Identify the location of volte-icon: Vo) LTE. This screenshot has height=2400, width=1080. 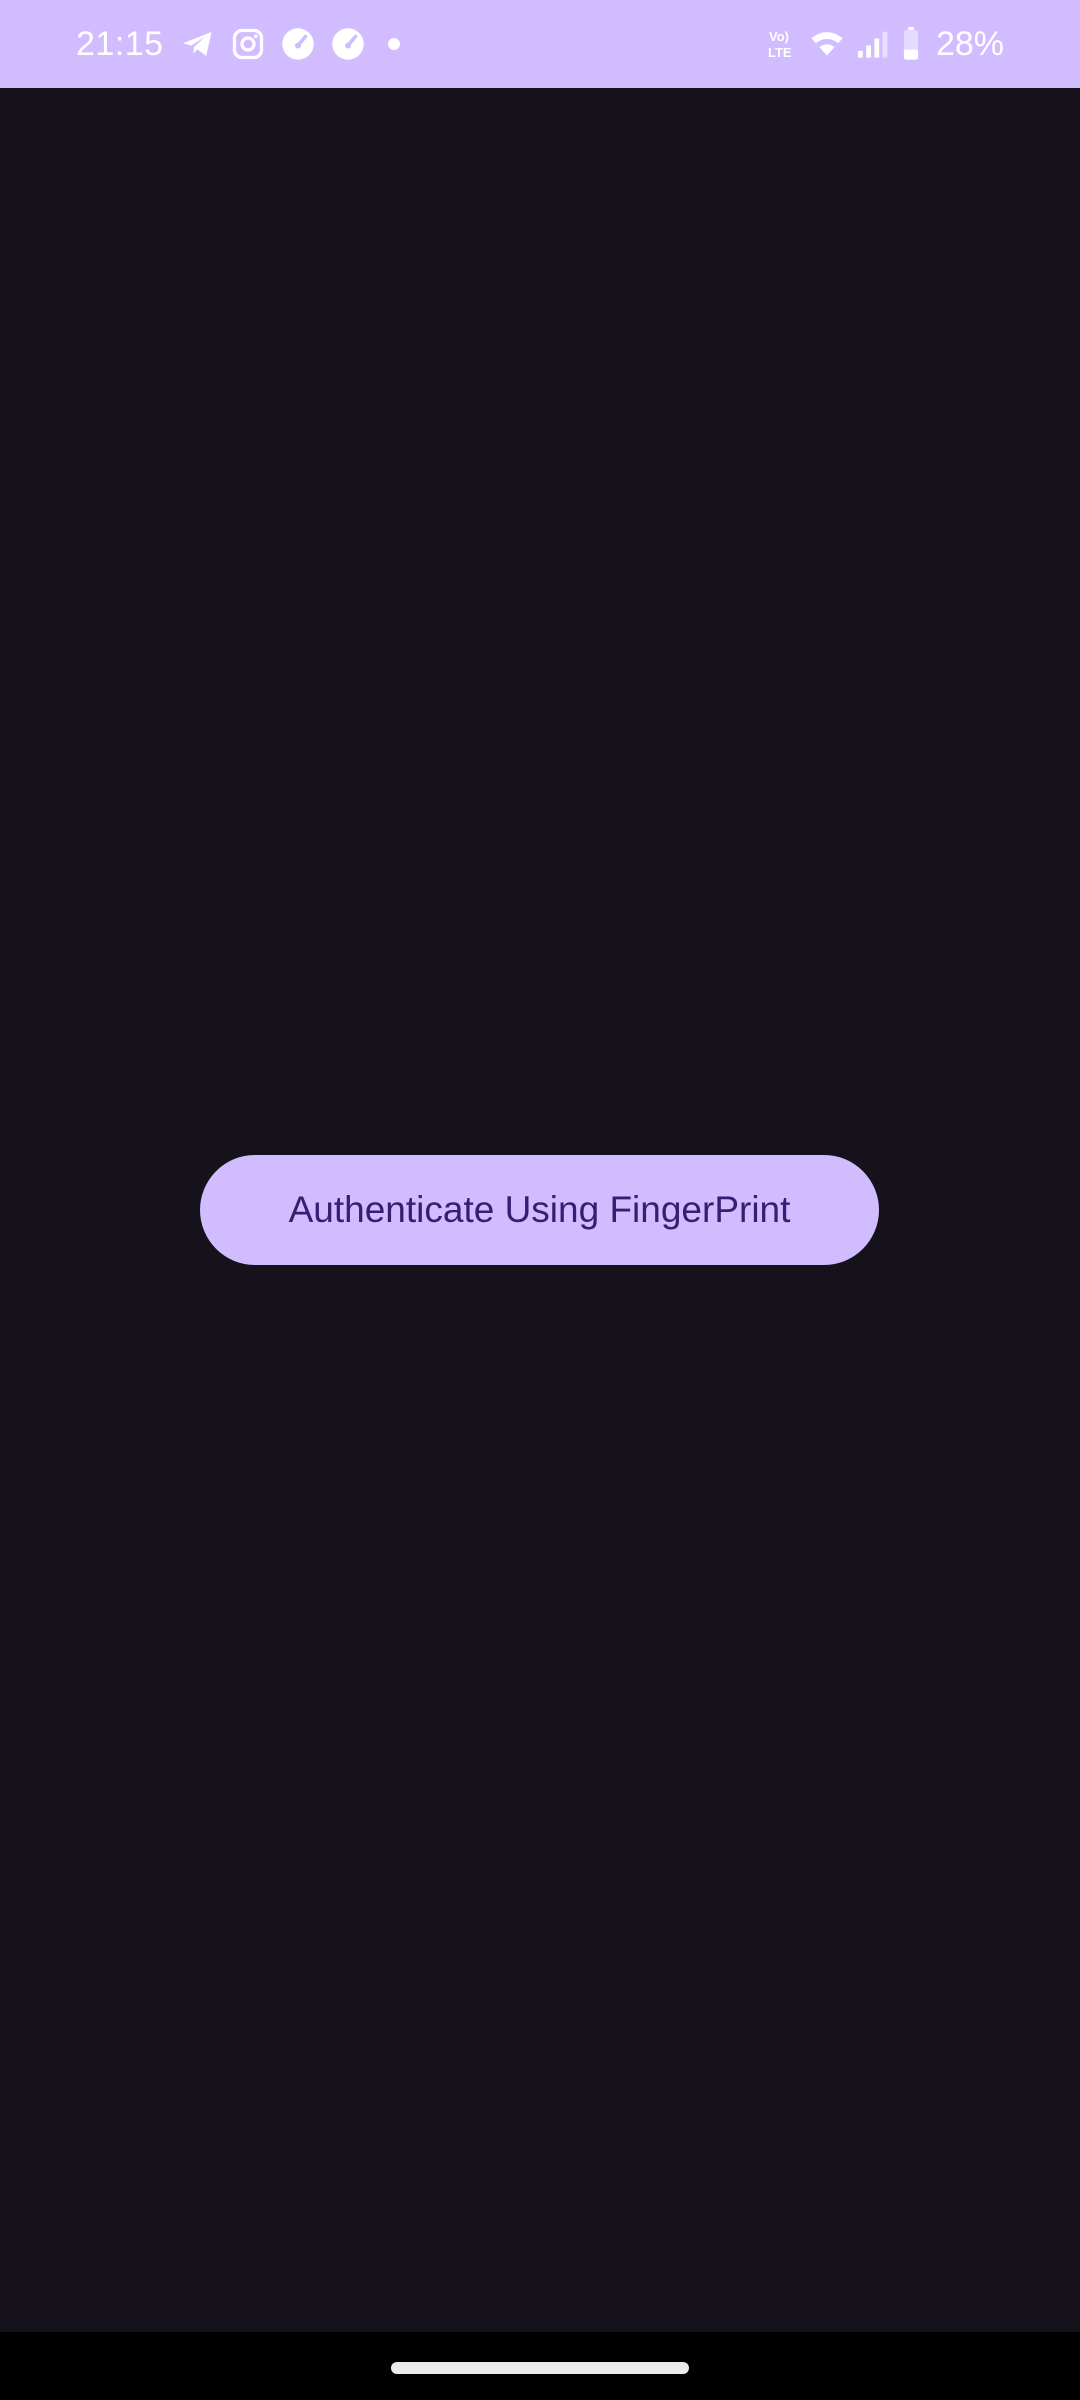
(780, 44).